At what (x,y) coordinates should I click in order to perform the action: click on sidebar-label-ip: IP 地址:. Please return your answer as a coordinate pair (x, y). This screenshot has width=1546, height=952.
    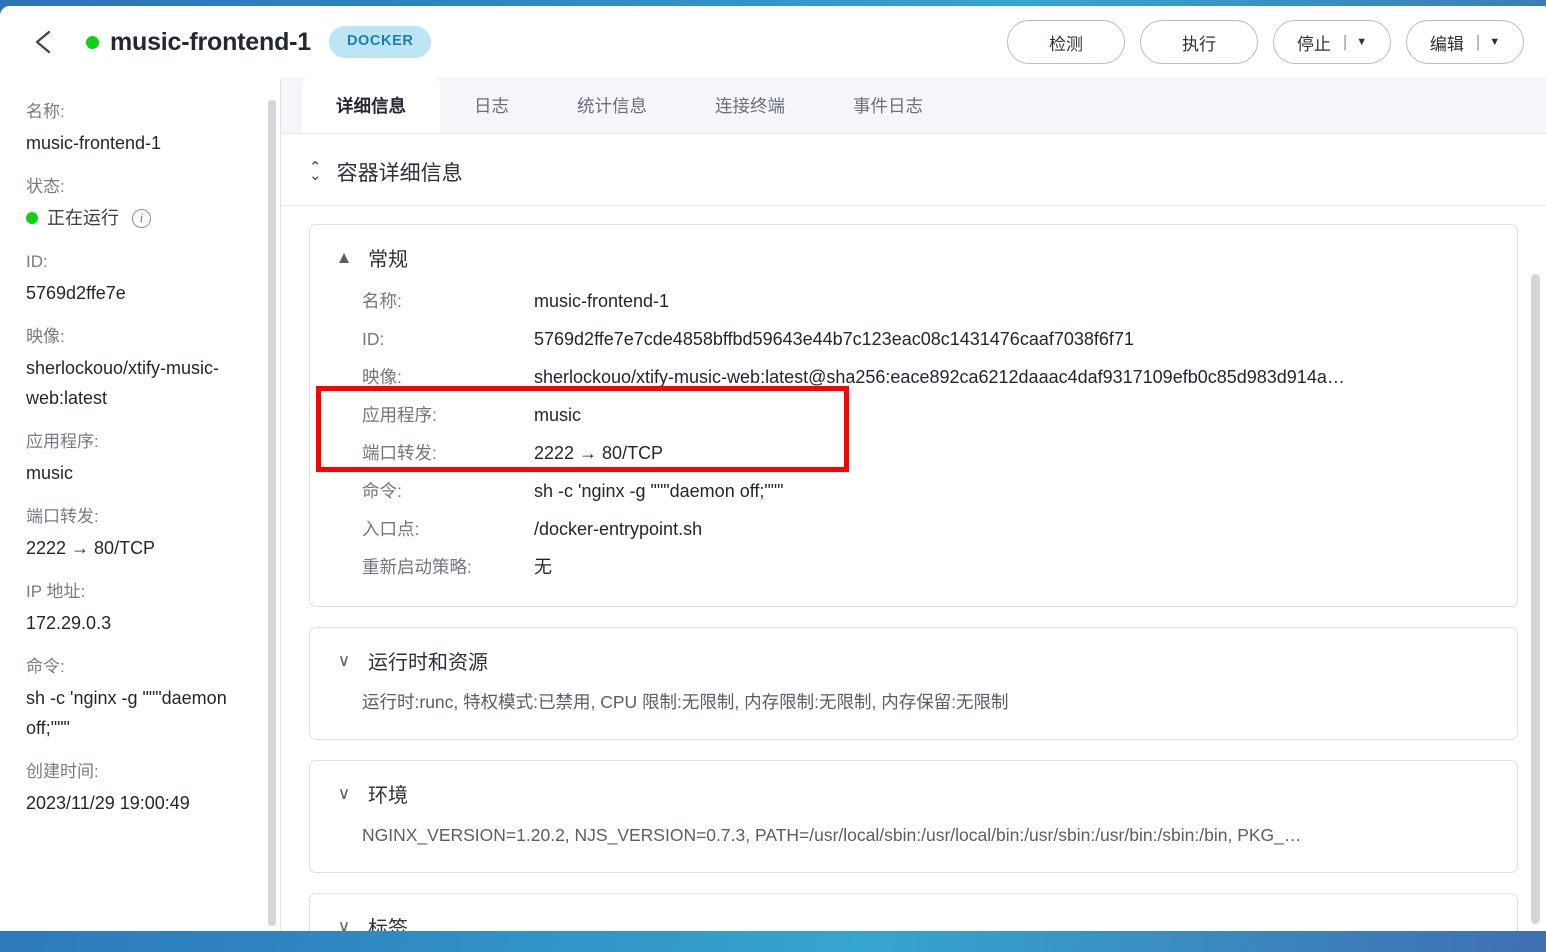
    Looking at the image, I should click on (56, 591).